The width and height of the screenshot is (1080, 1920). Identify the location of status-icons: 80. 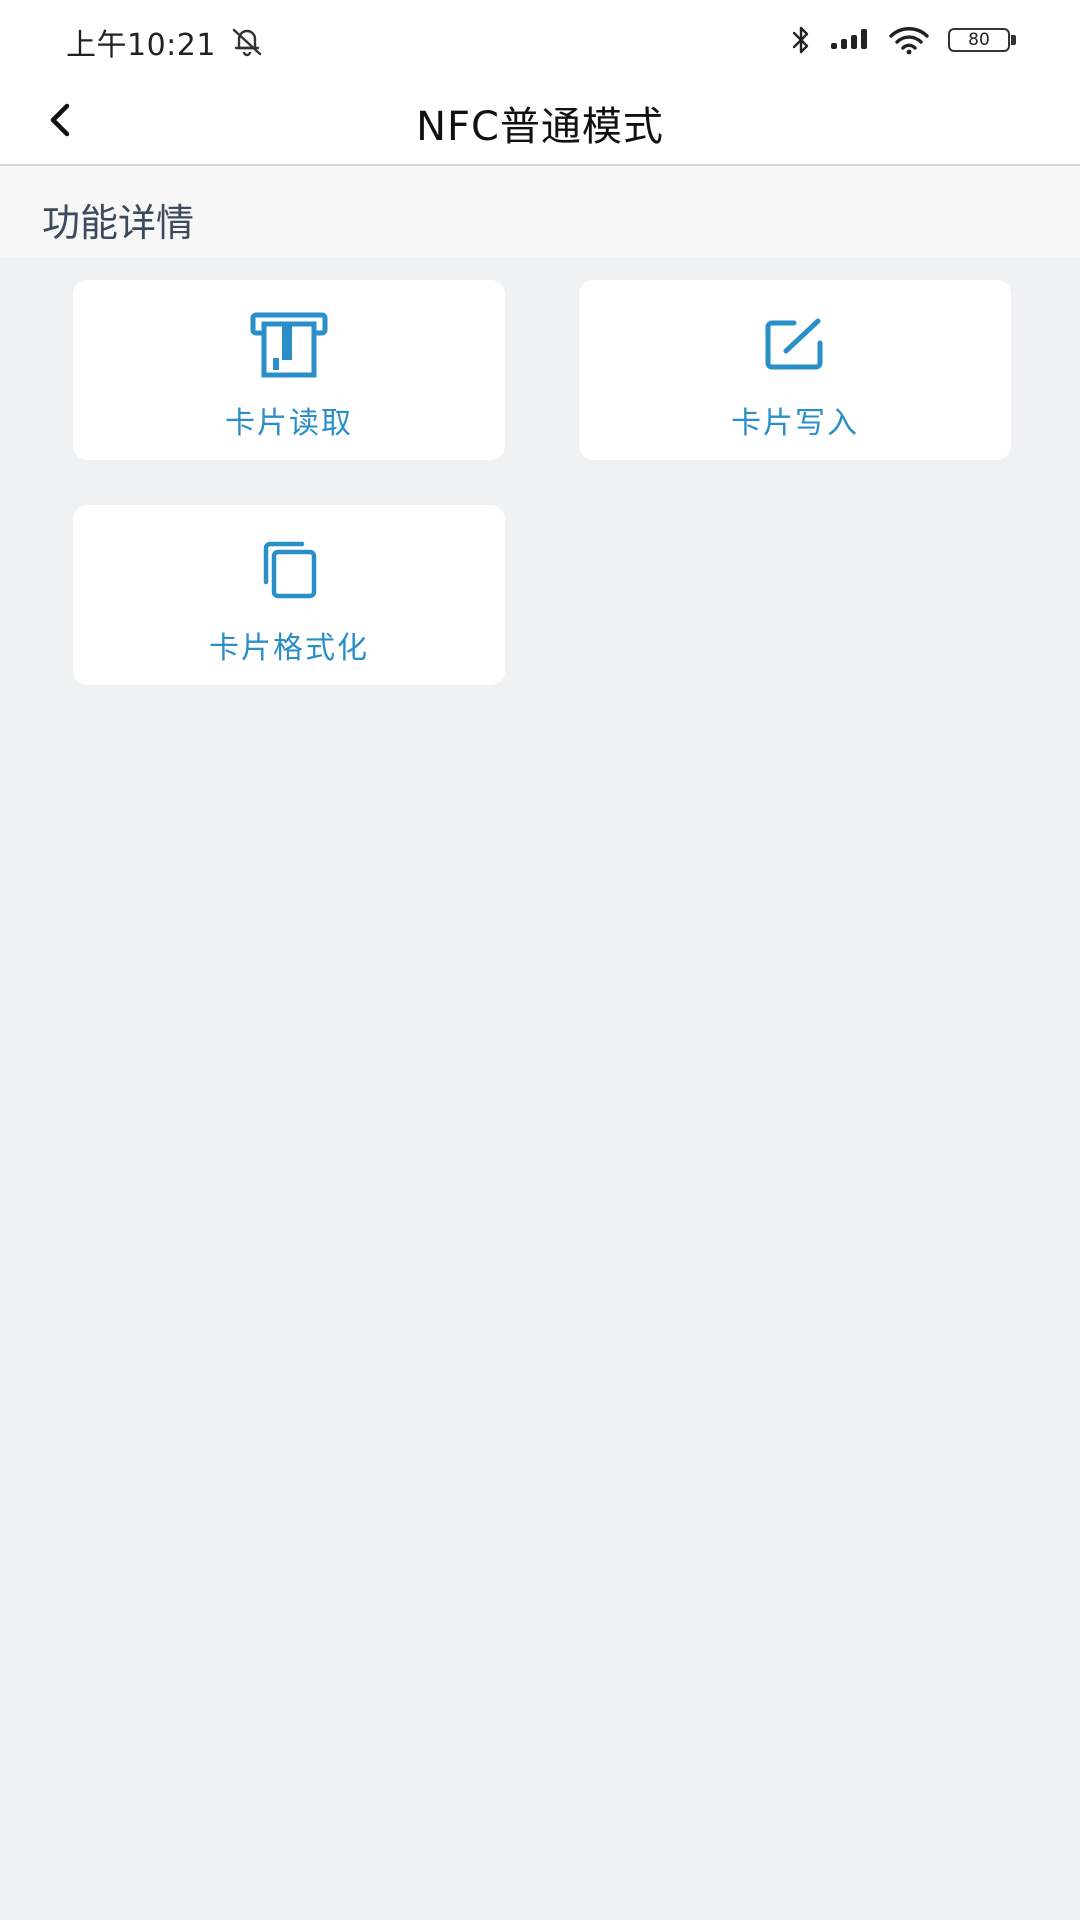
(903, 40).